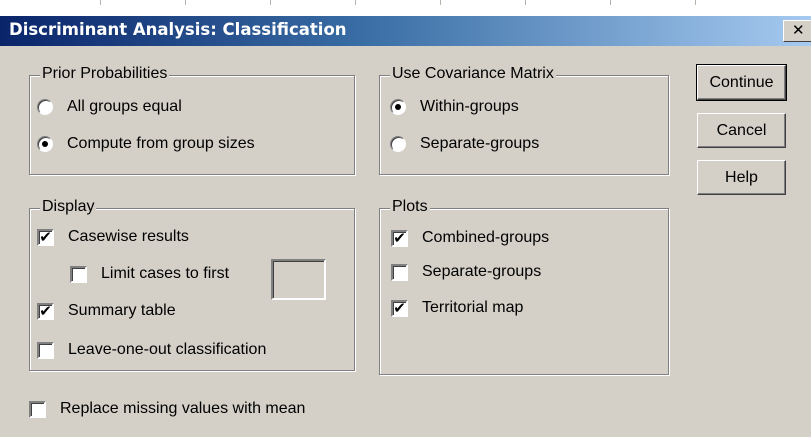 The image size is (811, 437). I want to click on covariance-matrix-legend: Use Covariance Matrix, so click(473, 74).